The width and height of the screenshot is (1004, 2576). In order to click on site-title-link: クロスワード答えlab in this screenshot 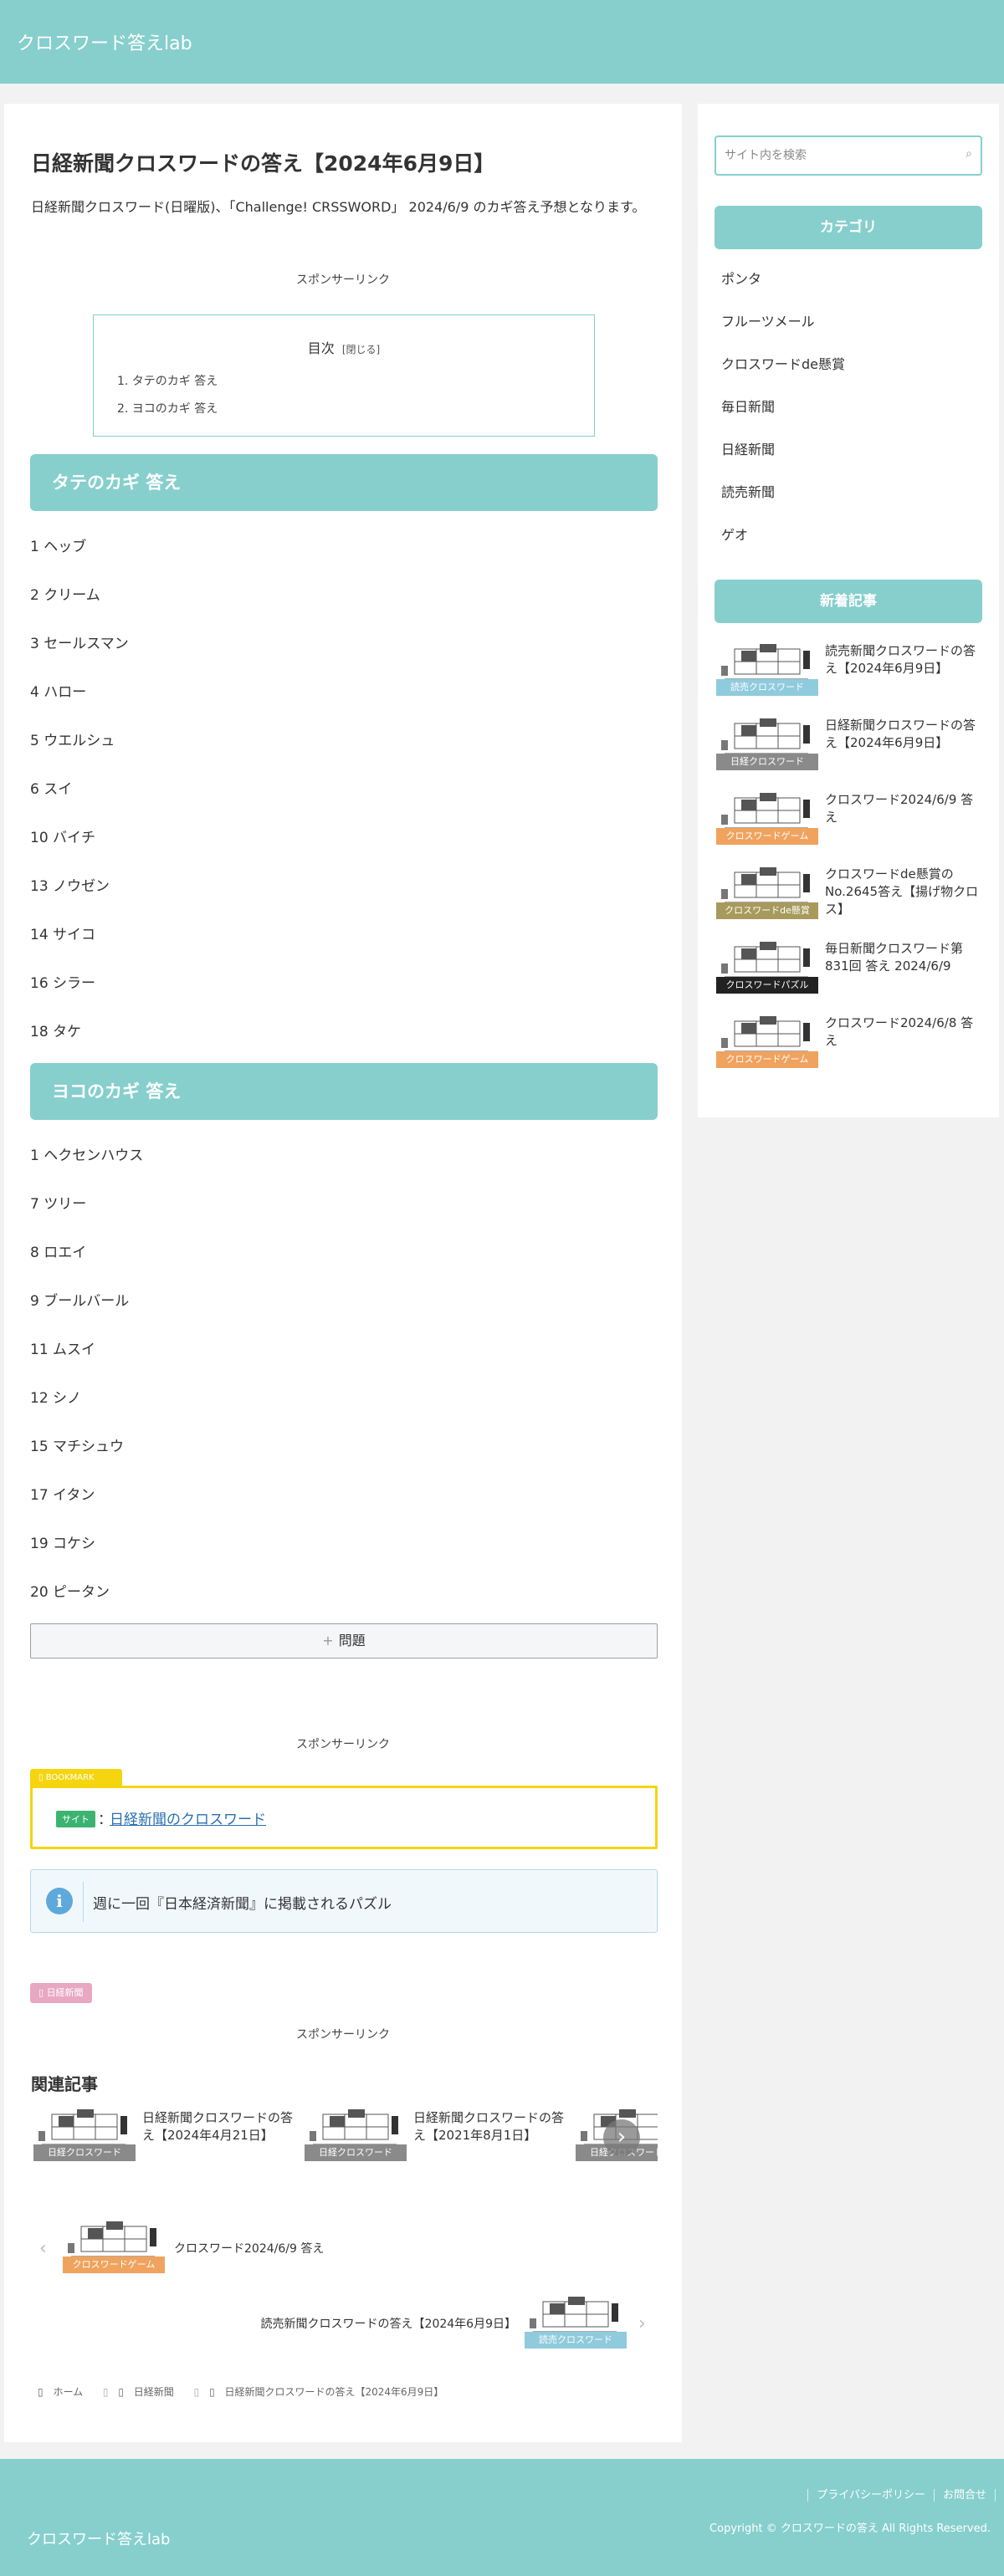, I will do `click(104, 41)`.